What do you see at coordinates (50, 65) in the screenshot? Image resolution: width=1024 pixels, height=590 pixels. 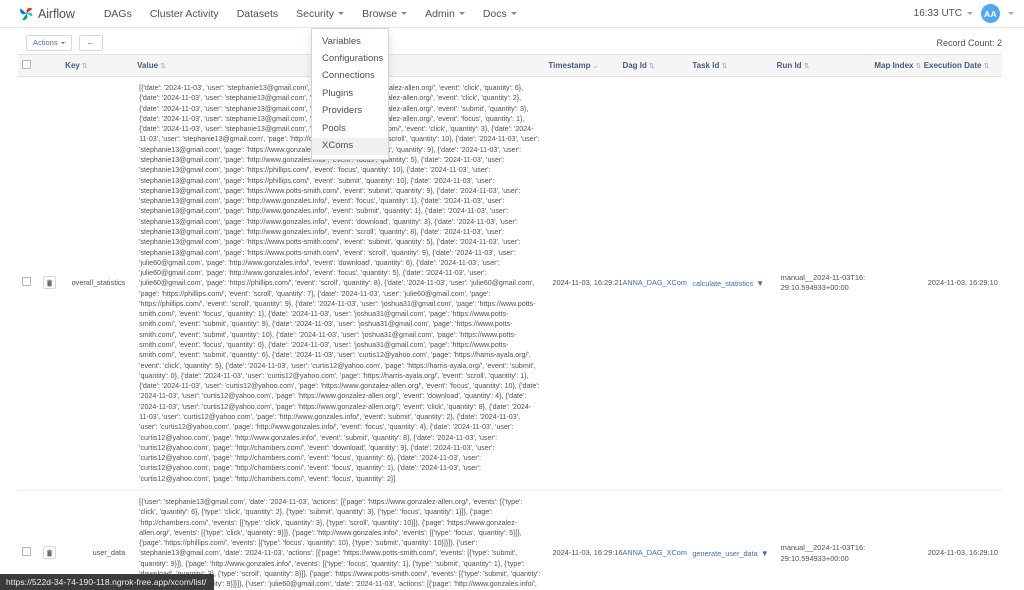 I see `header-actions` at bounding box center [50, 65].